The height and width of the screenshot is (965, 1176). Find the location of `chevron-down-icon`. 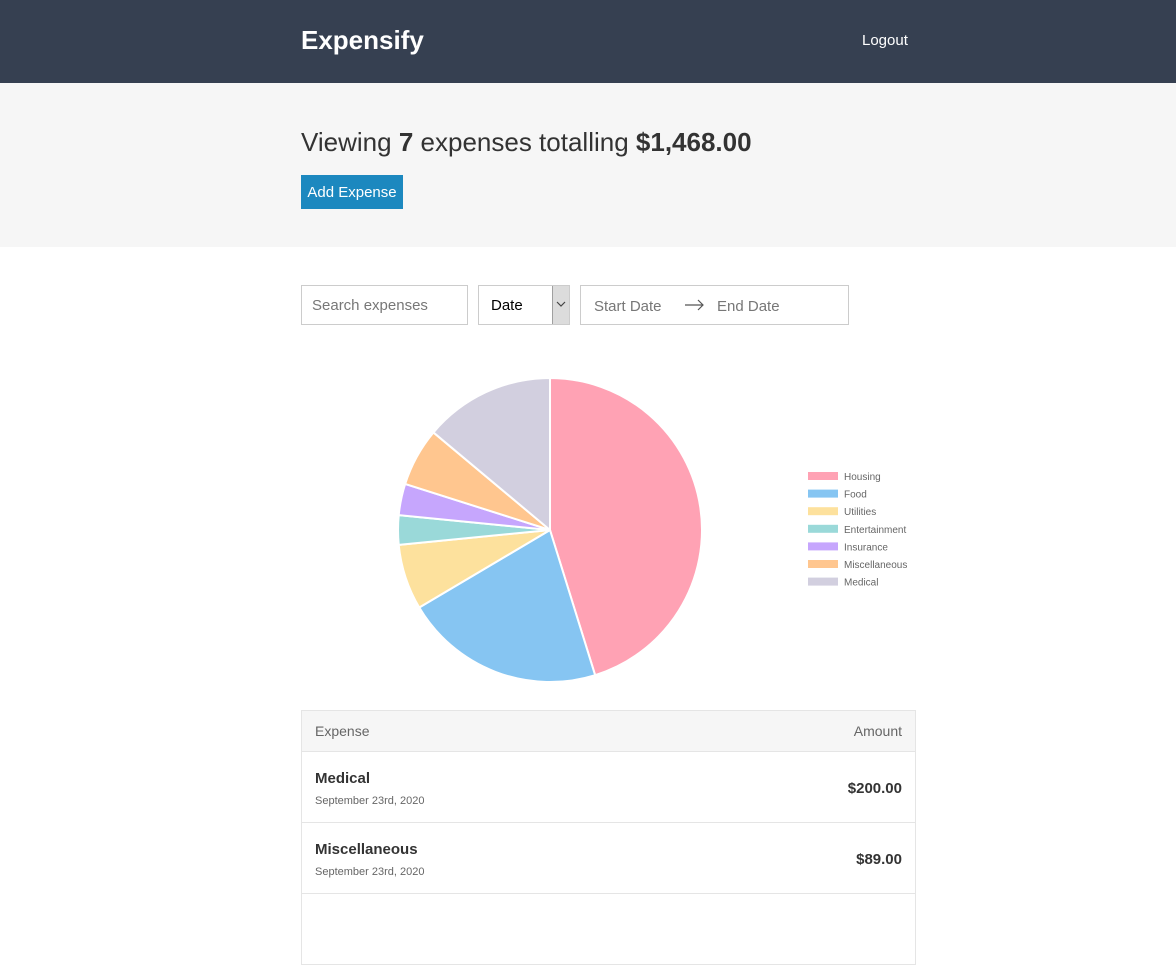

chevron-down-icon is located at coordinates (561, 304).